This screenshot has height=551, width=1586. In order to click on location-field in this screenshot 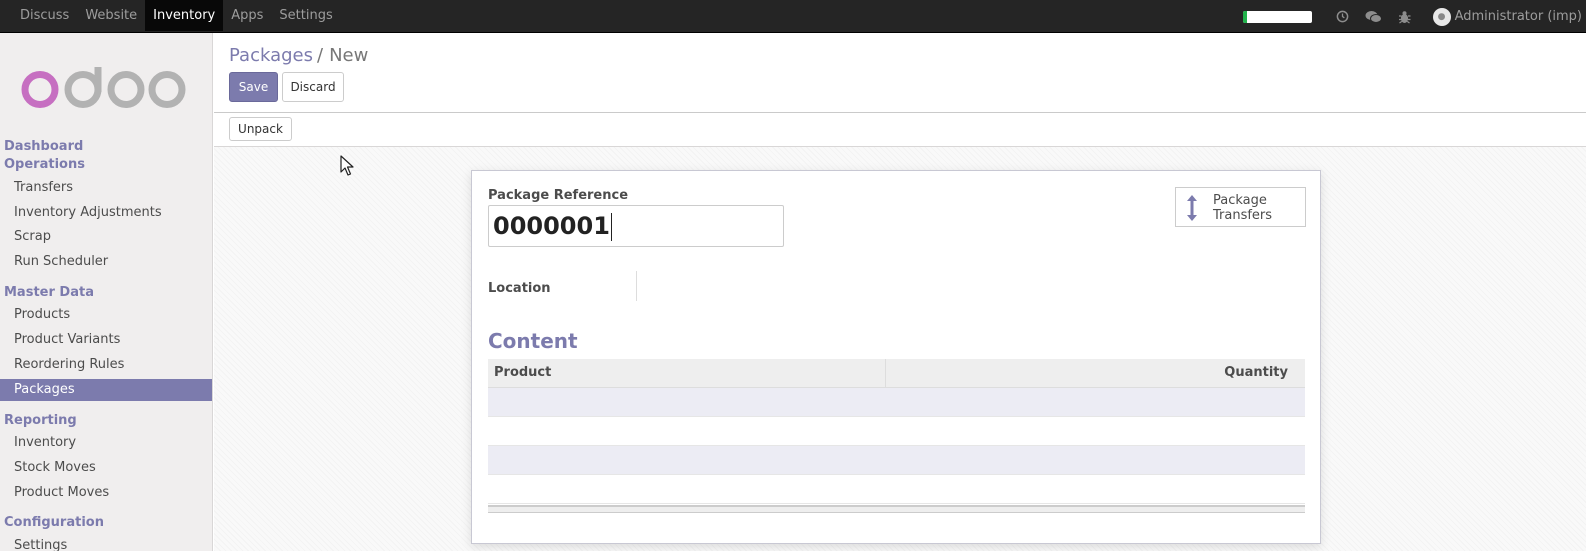, I will do `click(636, 286)`.